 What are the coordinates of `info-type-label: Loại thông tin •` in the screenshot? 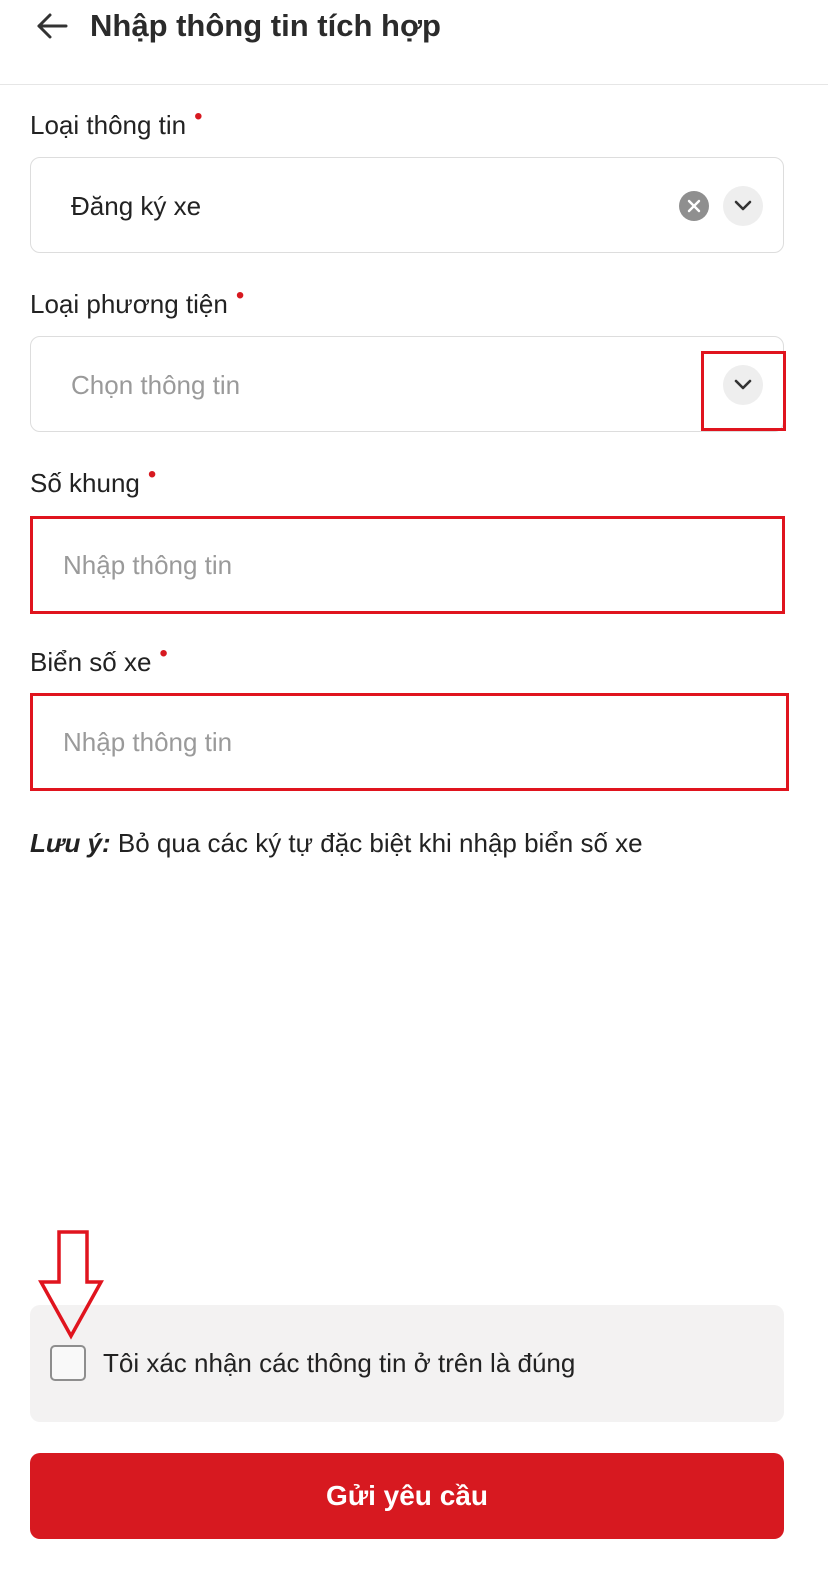 It's located at (116, 122).